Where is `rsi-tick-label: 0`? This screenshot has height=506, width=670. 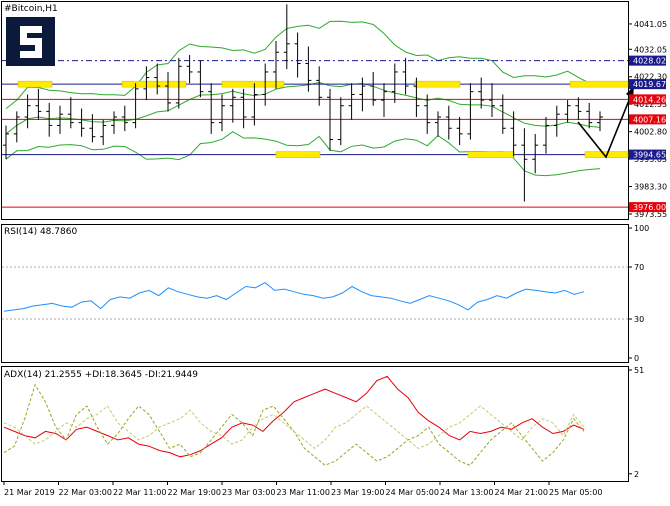 rsi-tick-label: 0 is located at coordinates (636, 358).